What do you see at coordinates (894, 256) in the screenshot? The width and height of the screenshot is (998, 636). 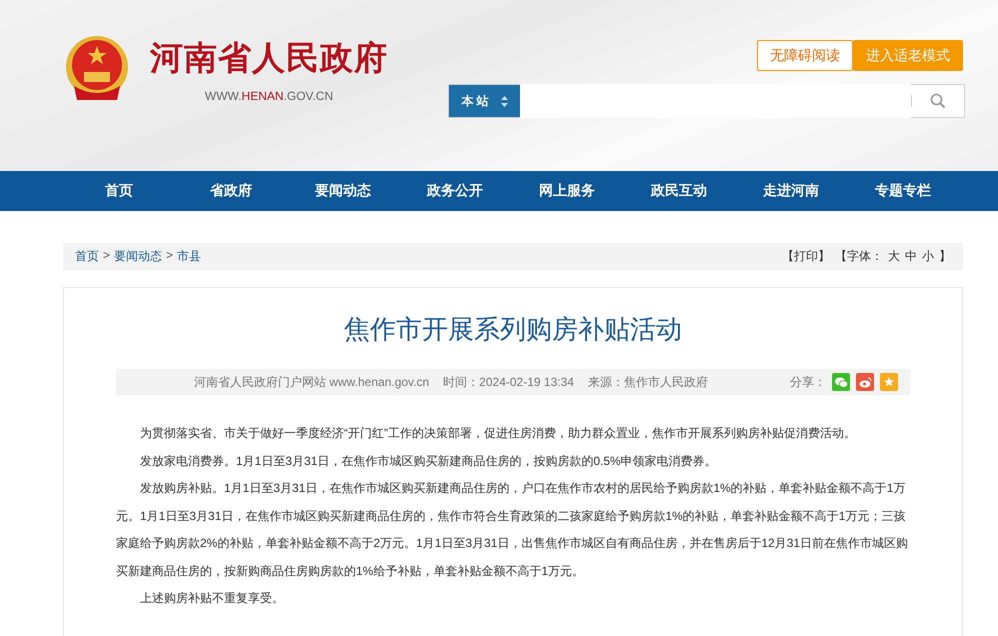 I see `font-size-link: 大` at bounding box center [894, 256].